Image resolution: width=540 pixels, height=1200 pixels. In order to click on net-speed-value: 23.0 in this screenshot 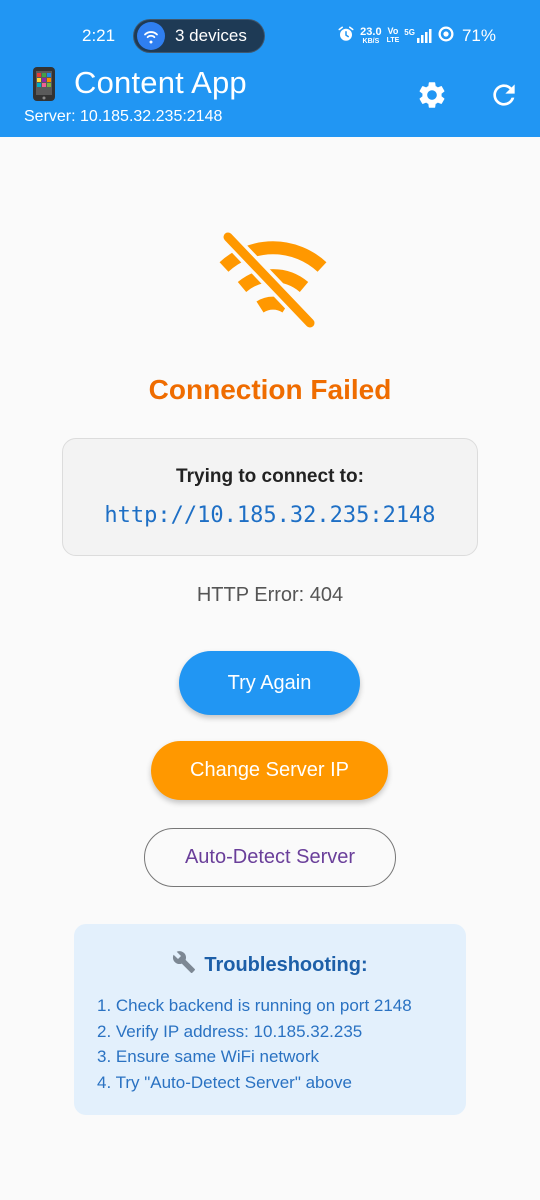, I will do `click(371, 31)`.